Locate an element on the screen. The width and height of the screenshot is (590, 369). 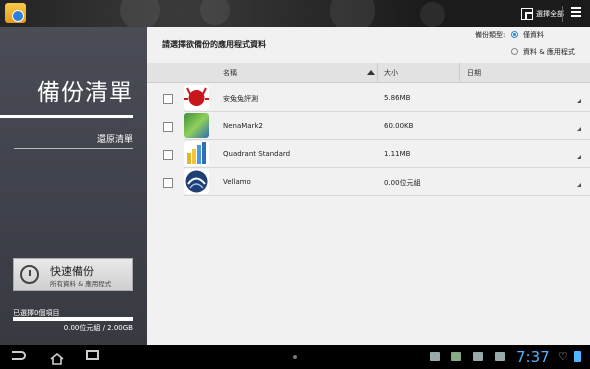
quick-backup-label: 快速備份 is located at coordinates (72, 271).